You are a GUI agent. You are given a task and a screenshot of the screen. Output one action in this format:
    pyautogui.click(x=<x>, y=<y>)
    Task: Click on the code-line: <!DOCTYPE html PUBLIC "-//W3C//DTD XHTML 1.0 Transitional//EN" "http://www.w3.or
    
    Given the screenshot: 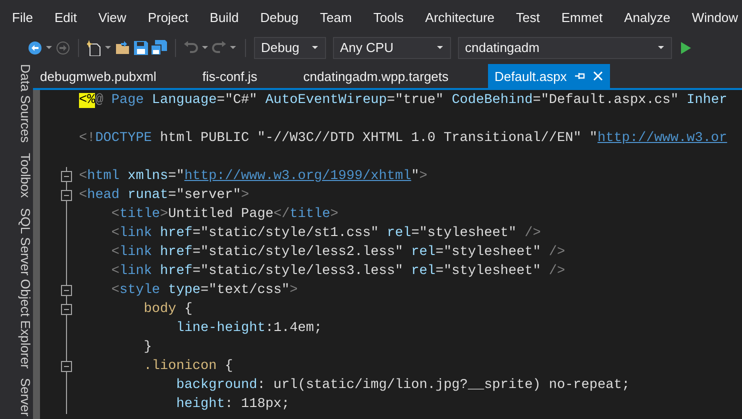 What is the action you would take?
    pyautogui.click(x=403, y=138)
    